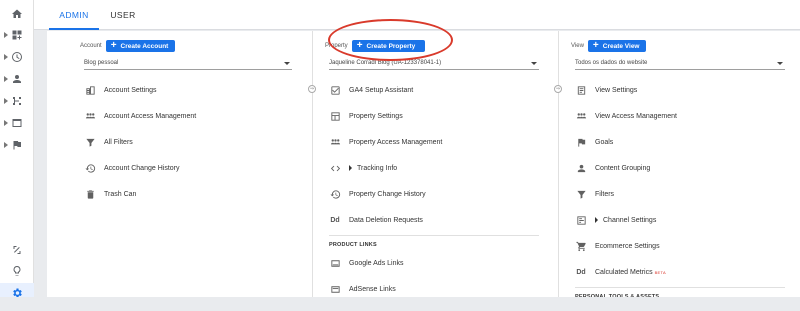 Image resolution: width=800 pixels, height=311 pixels. I want to click on behavior-nav, so click(17, 123).